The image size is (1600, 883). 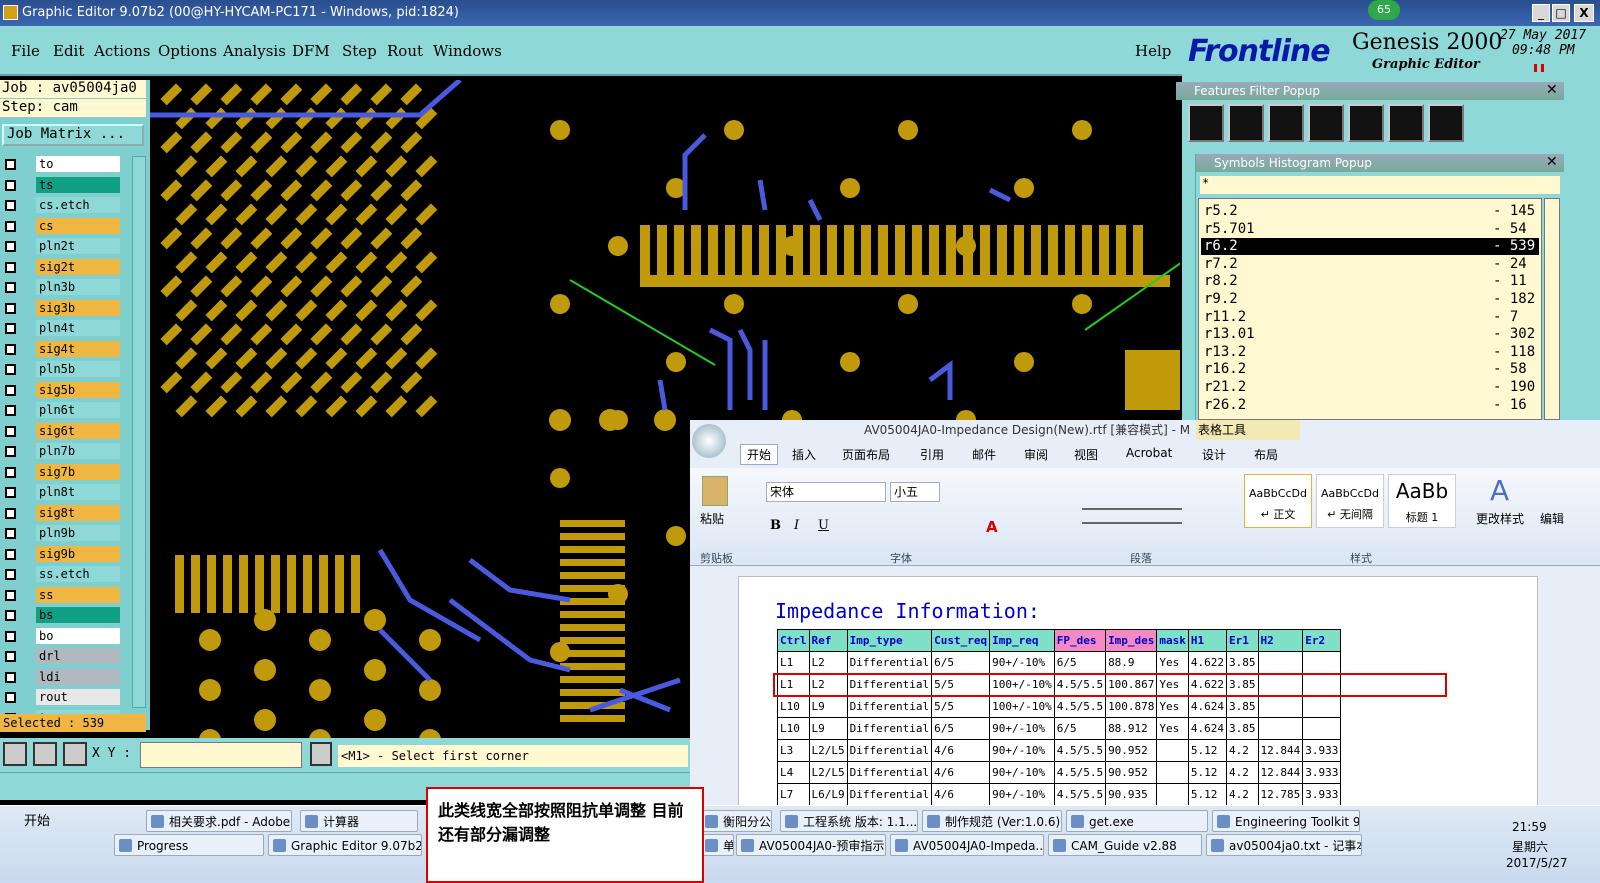 What do you see at coordinates (1280, 794) in the screenshot?
I see `table-cell: 12.785` at bounding box center [1280, 794].